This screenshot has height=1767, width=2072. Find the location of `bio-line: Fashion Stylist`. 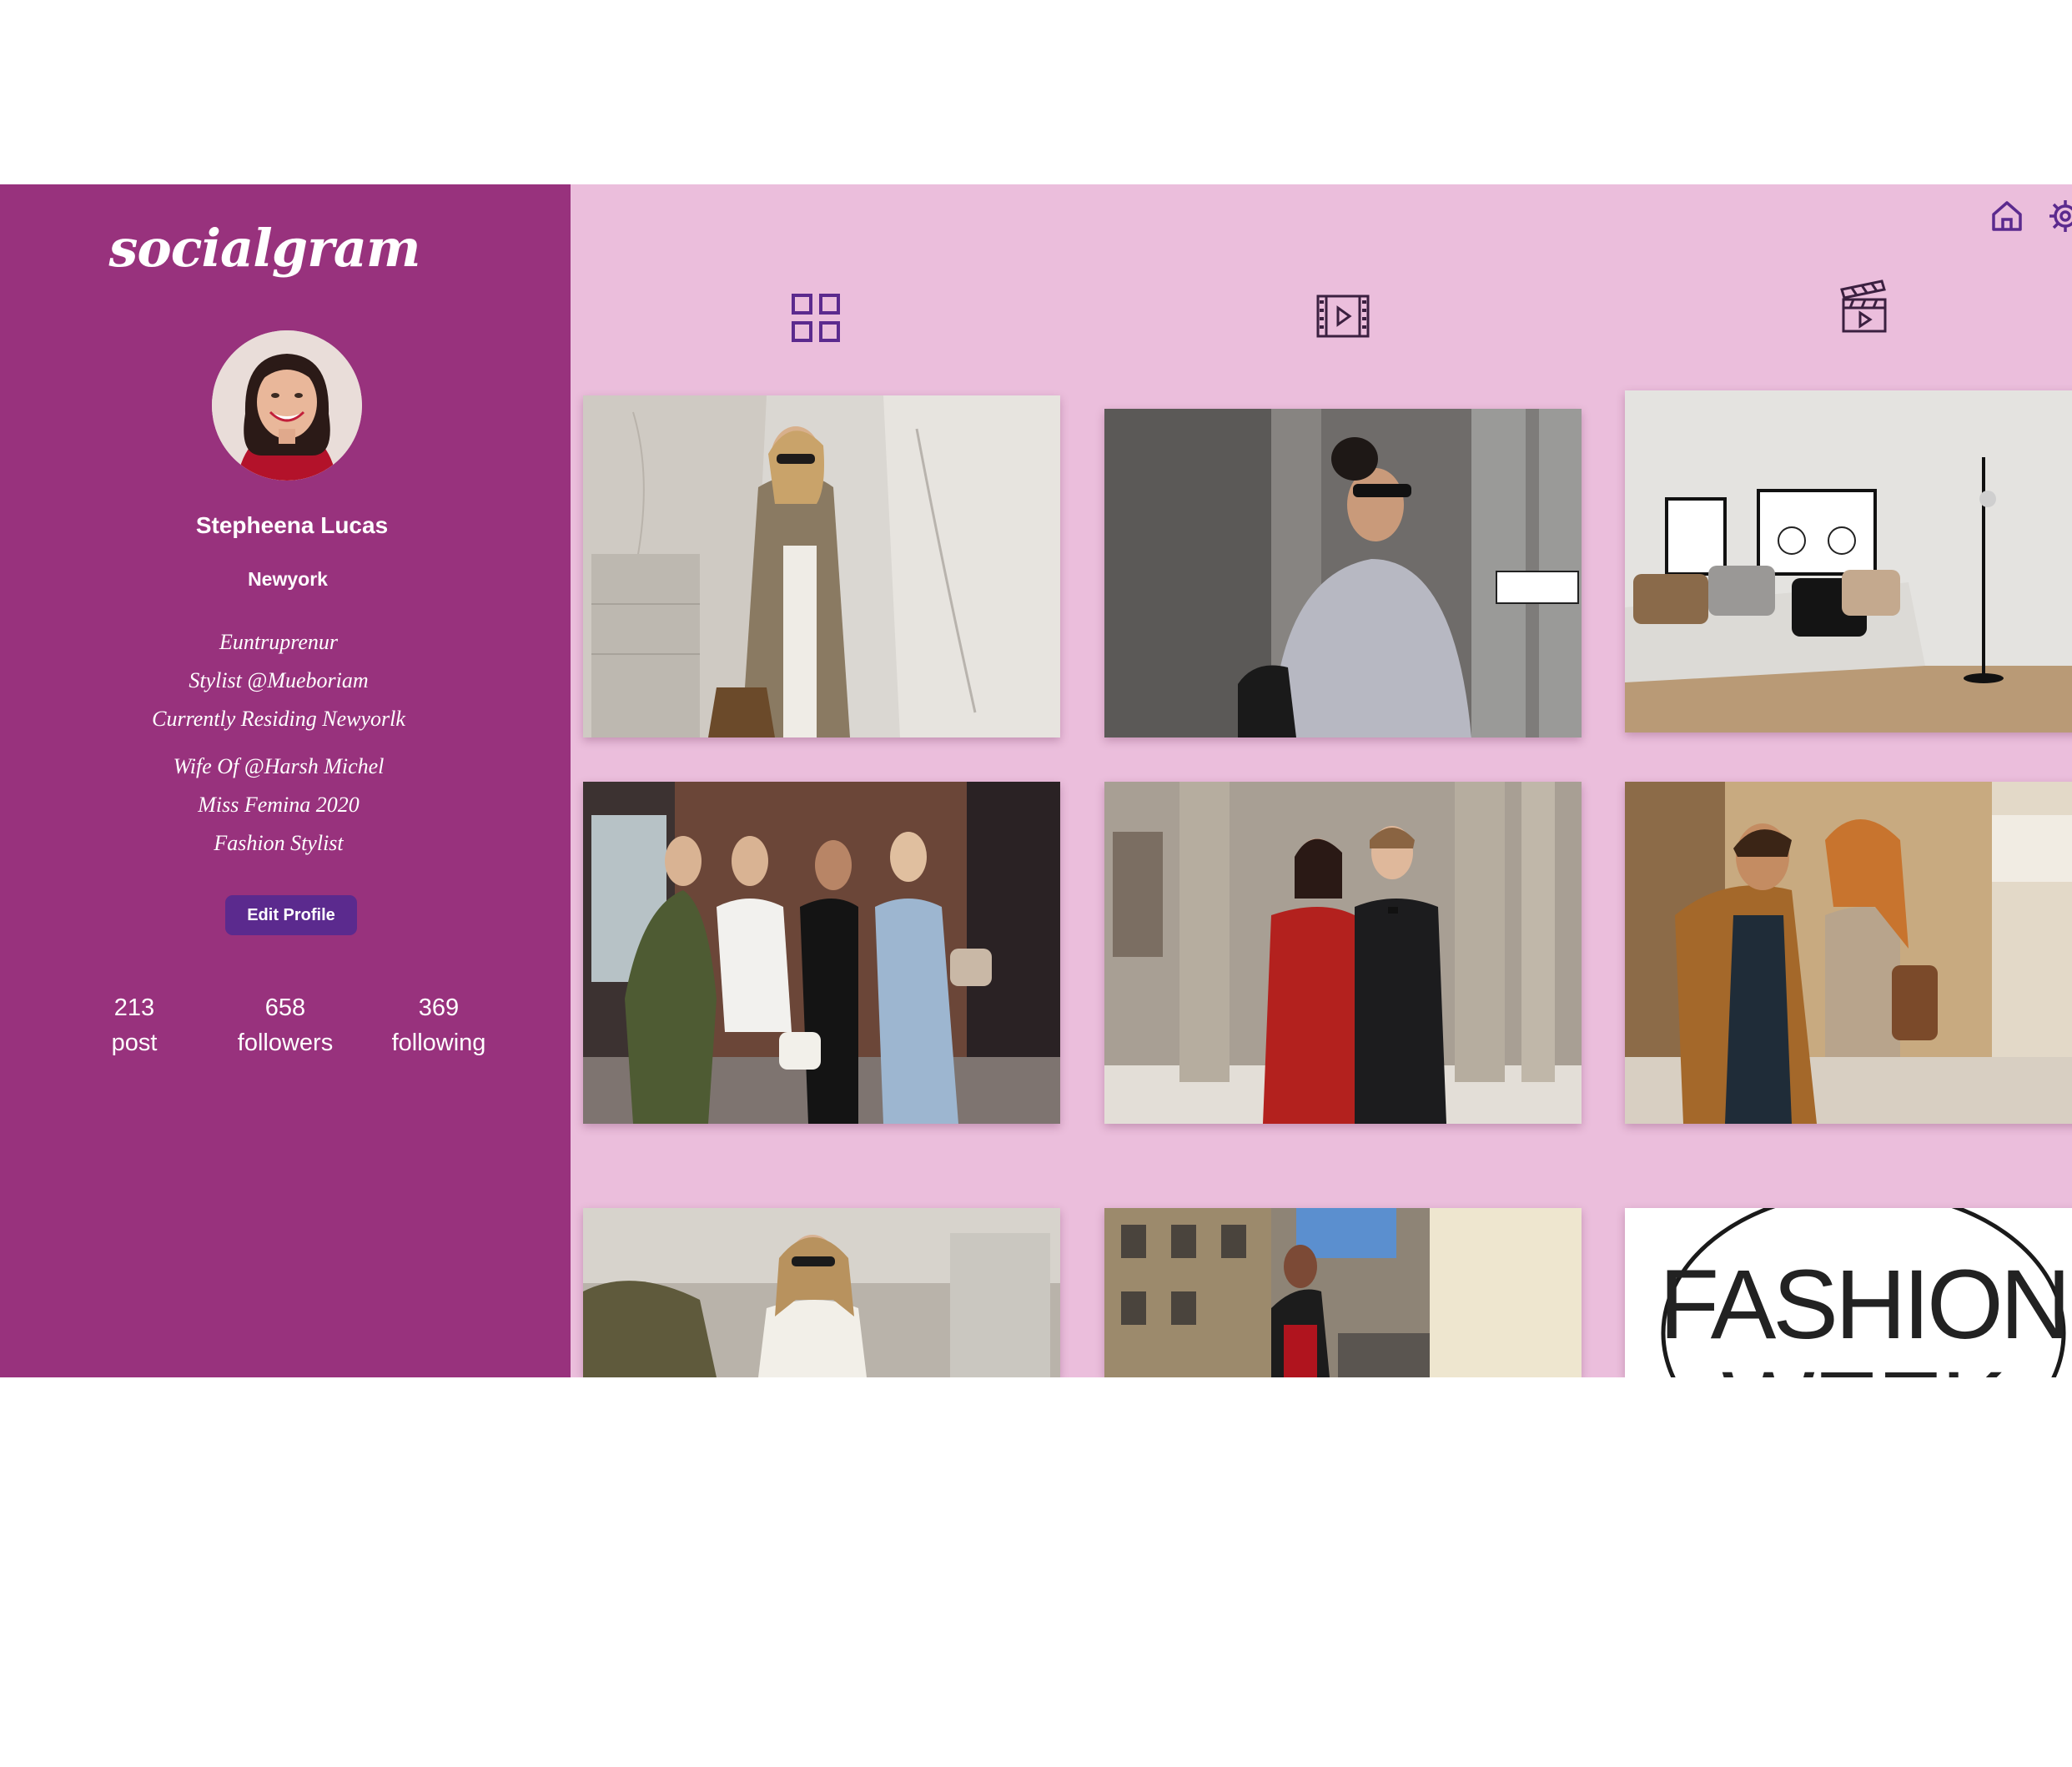

bio-line: Fashion Stylist is located at coordinates (279, 843).